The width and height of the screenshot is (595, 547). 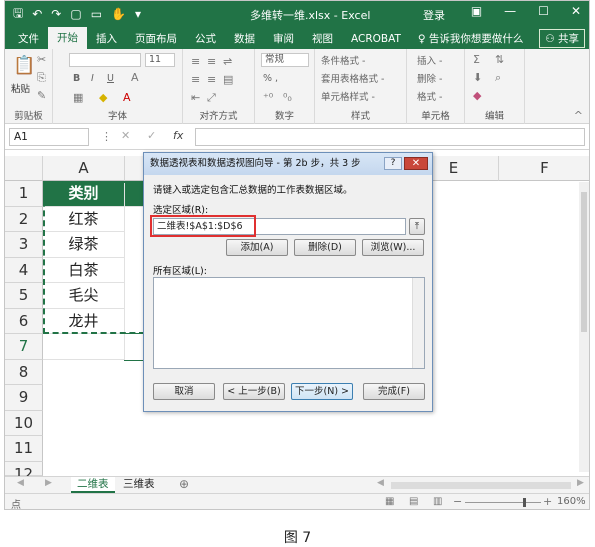 I want to click on underline-button: U, so click(x=110, y=78).